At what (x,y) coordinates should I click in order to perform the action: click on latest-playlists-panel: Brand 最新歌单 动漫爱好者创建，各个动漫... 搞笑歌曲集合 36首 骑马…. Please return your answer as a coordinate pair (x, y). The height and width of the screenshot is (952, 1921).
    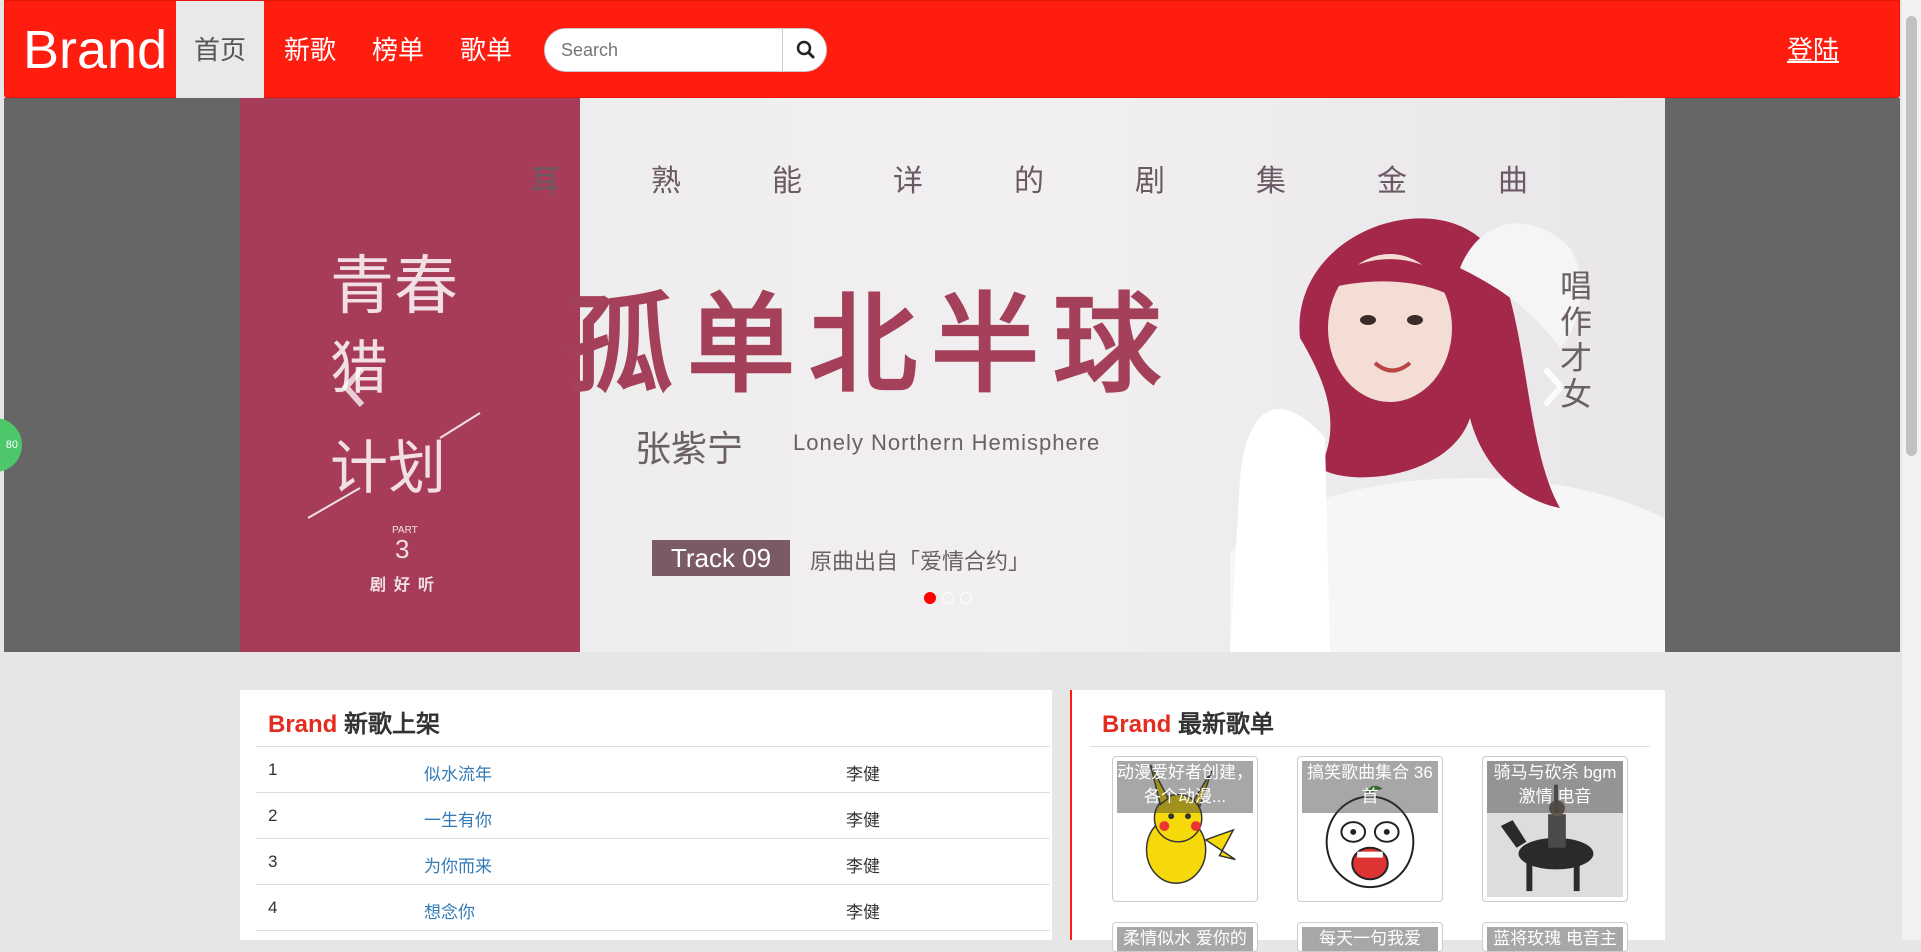
    Looking at the image, I should click on (1367, 821).